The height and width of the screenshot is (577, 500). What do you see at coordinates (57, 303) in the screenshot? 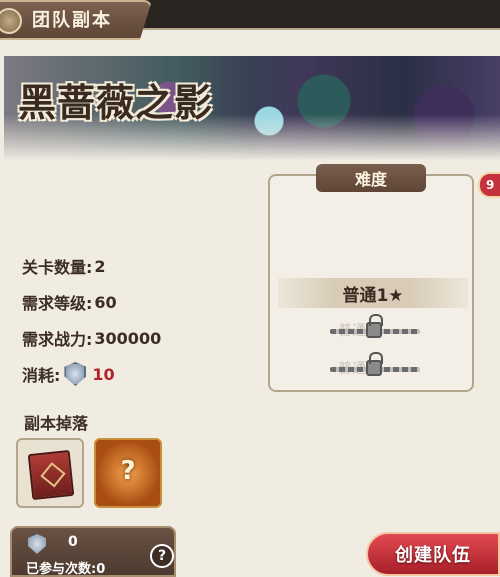
I see `level-label: 需求等级:` at bounding box center [57, 303].